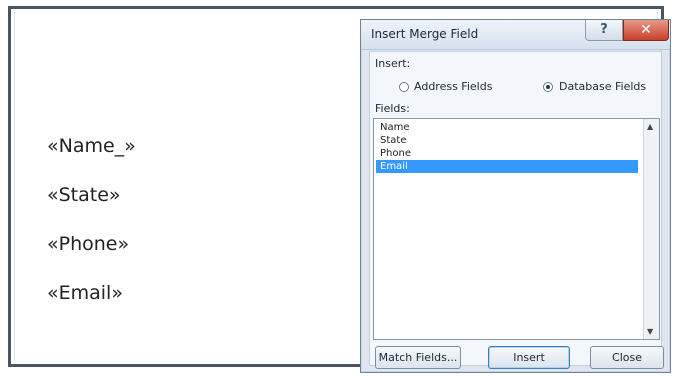 The width and height of the screenshot is (674, 377). I want to click on database-fields-radio, so click(548, 87).